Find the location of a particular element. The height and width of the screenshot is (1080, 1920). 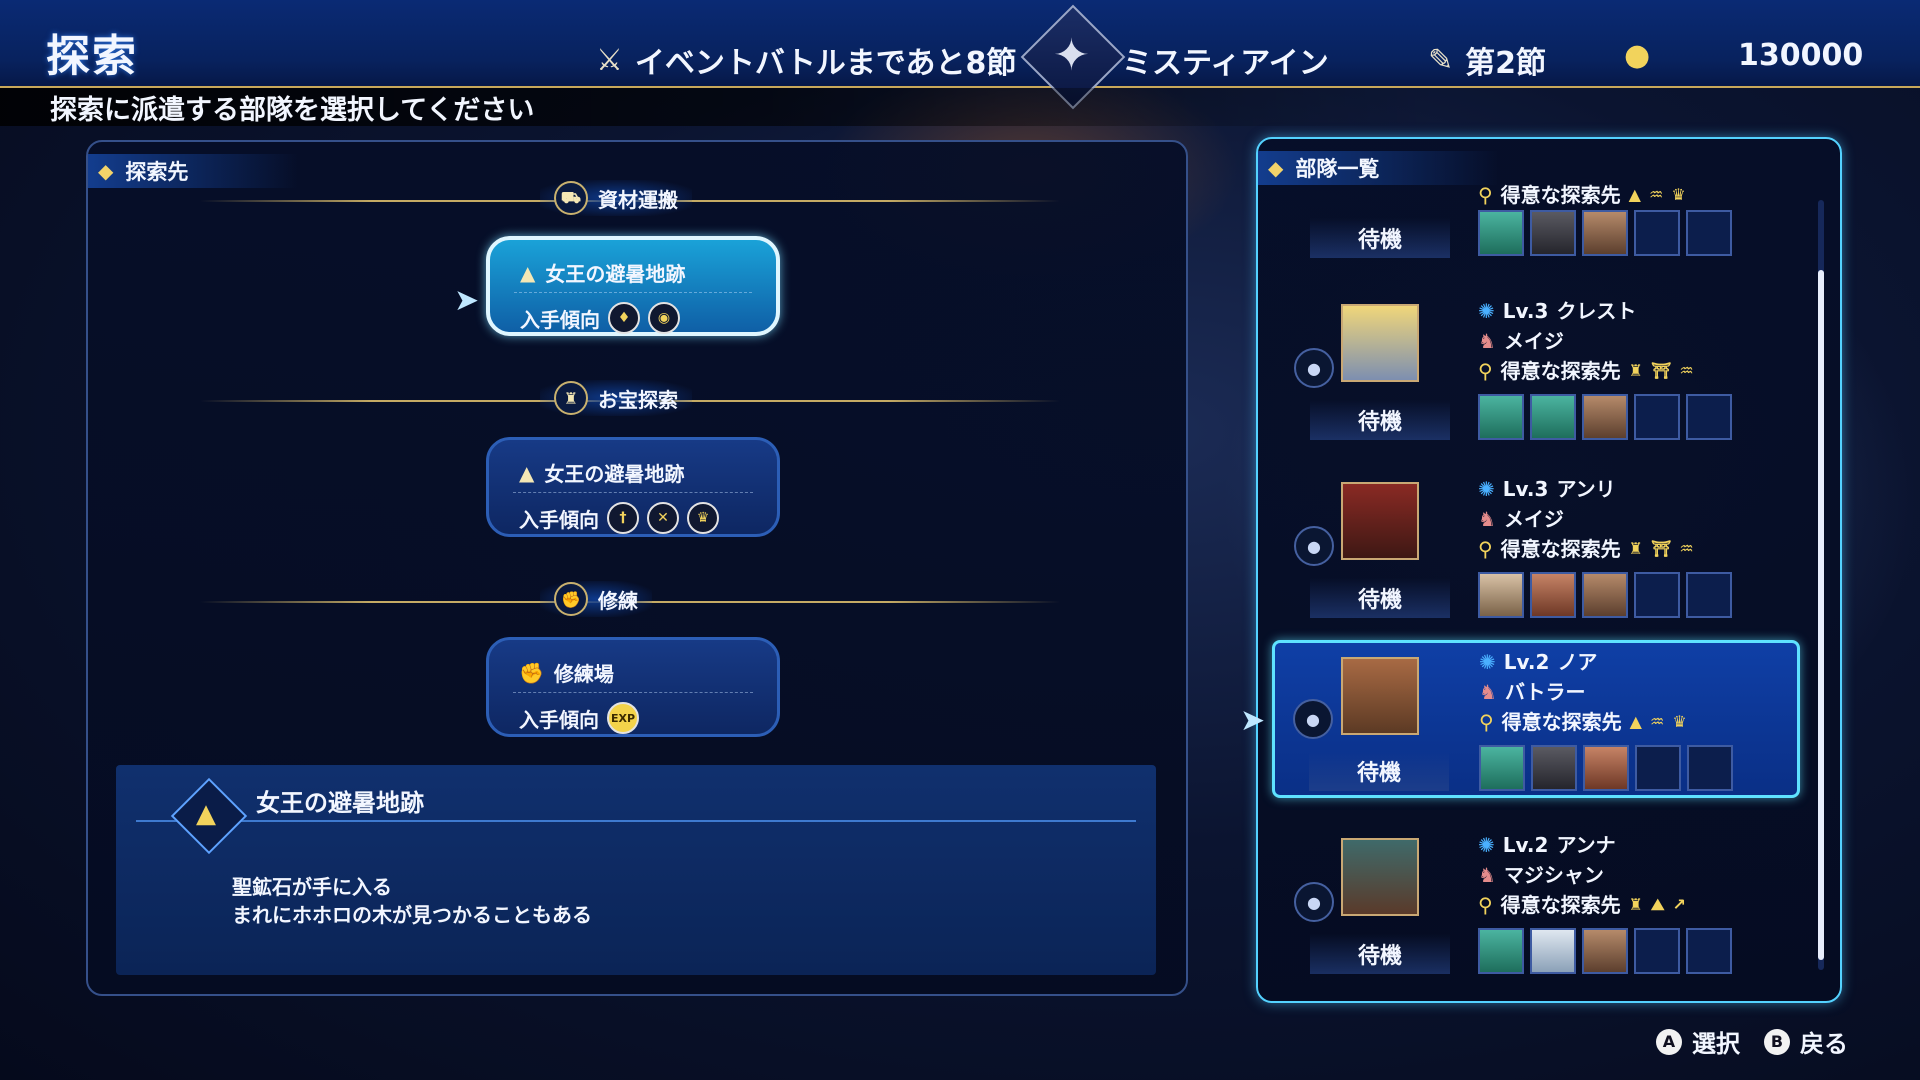

description-divider is located at coordinates (636, 821).